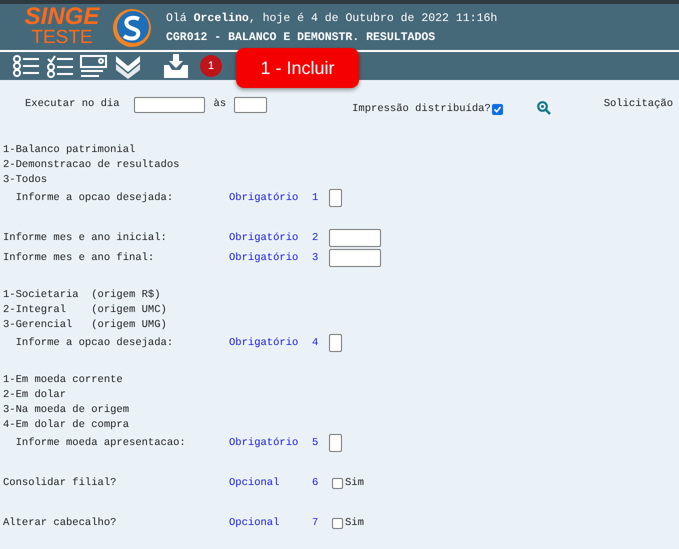 The image size is (679, 549). Describe the element at coordinates (62, 17) in the screenshot. I see `logo-text: SINGE` at that location.